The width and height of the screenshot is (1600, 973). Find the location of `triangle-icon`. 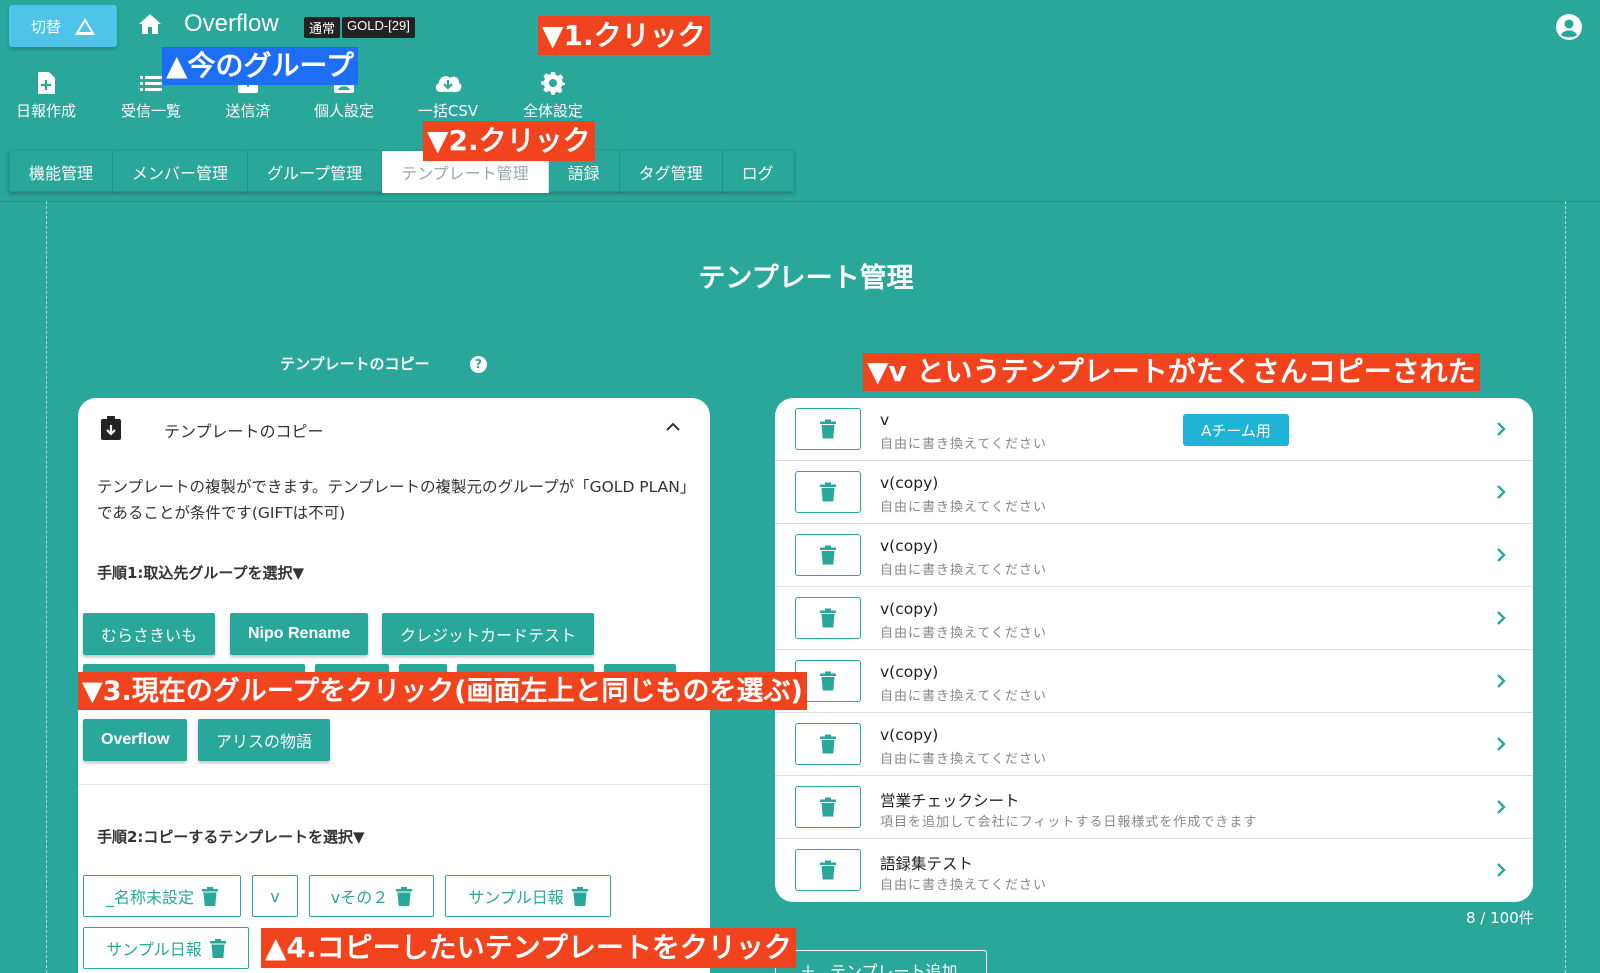

triangle-icon is located at coordinates (85, 26).